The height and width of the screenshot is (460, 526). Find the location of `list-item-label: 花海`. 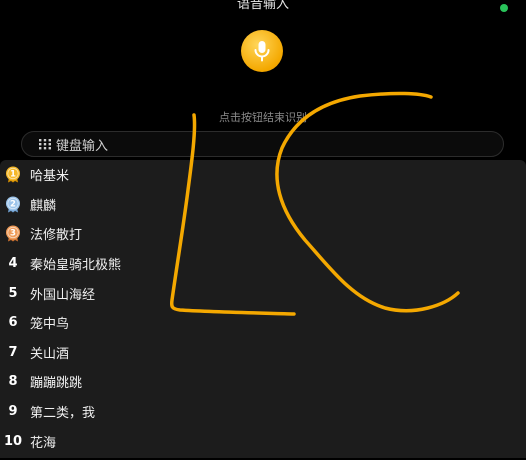

list-item-label: 花海 is located at coordinates (43, 443).